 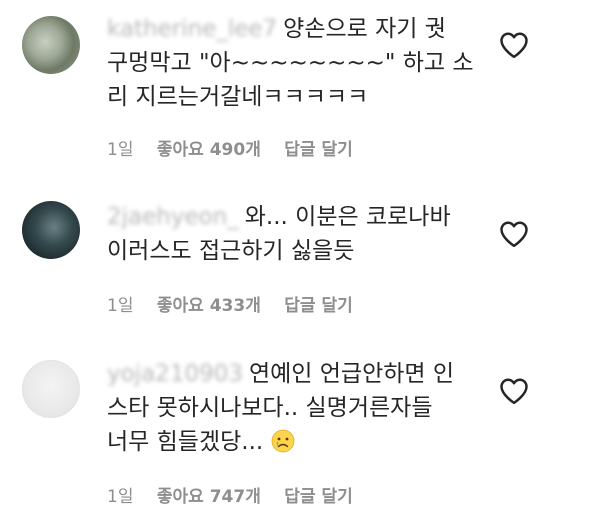 What do you see at coordinates (238, 97) in the screenshot?
I see `comment-line: 리 지르는거갈네ㅋㅋㅋㅋㅋ` at bounding box center [238, 97].